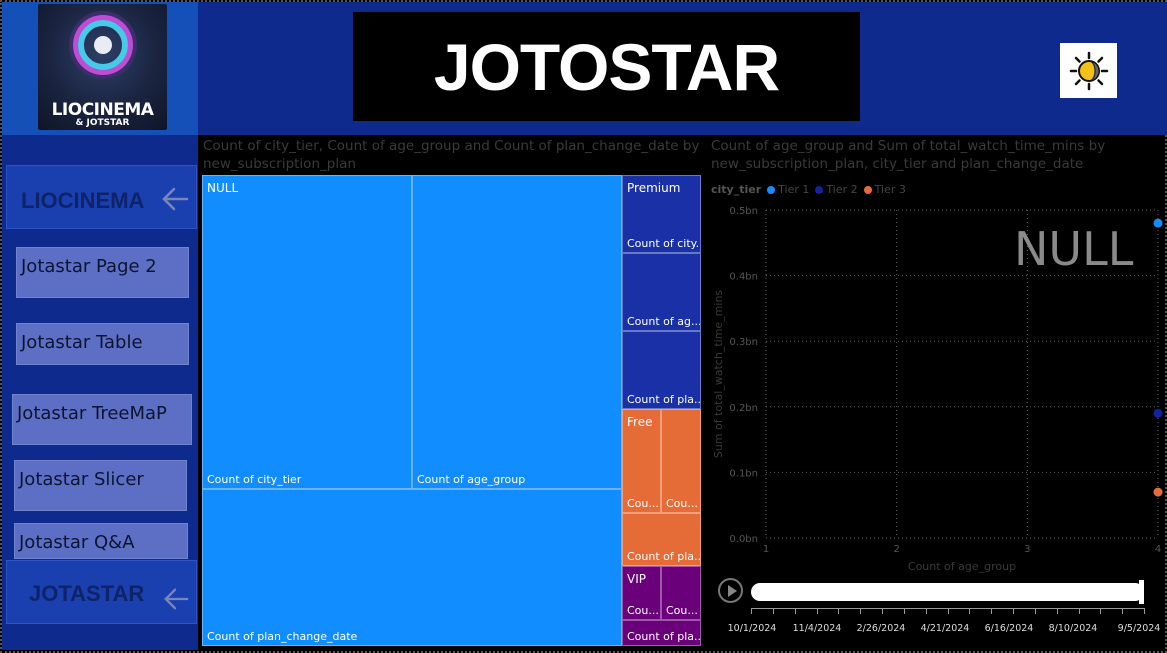 The image size is (1167, 653). Describe the element at coordinates (794, 189) in the screenshot. I see `legend-label: Tier 1` at that location.